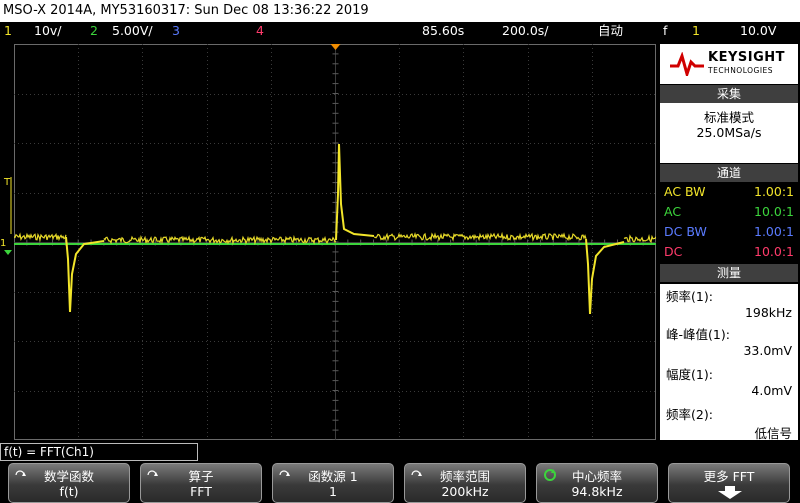  What do you see at coordinates (746, 57) in the screenshot?
I see `brand-name: KEYSIGHT` at bounding box center [746, 57].